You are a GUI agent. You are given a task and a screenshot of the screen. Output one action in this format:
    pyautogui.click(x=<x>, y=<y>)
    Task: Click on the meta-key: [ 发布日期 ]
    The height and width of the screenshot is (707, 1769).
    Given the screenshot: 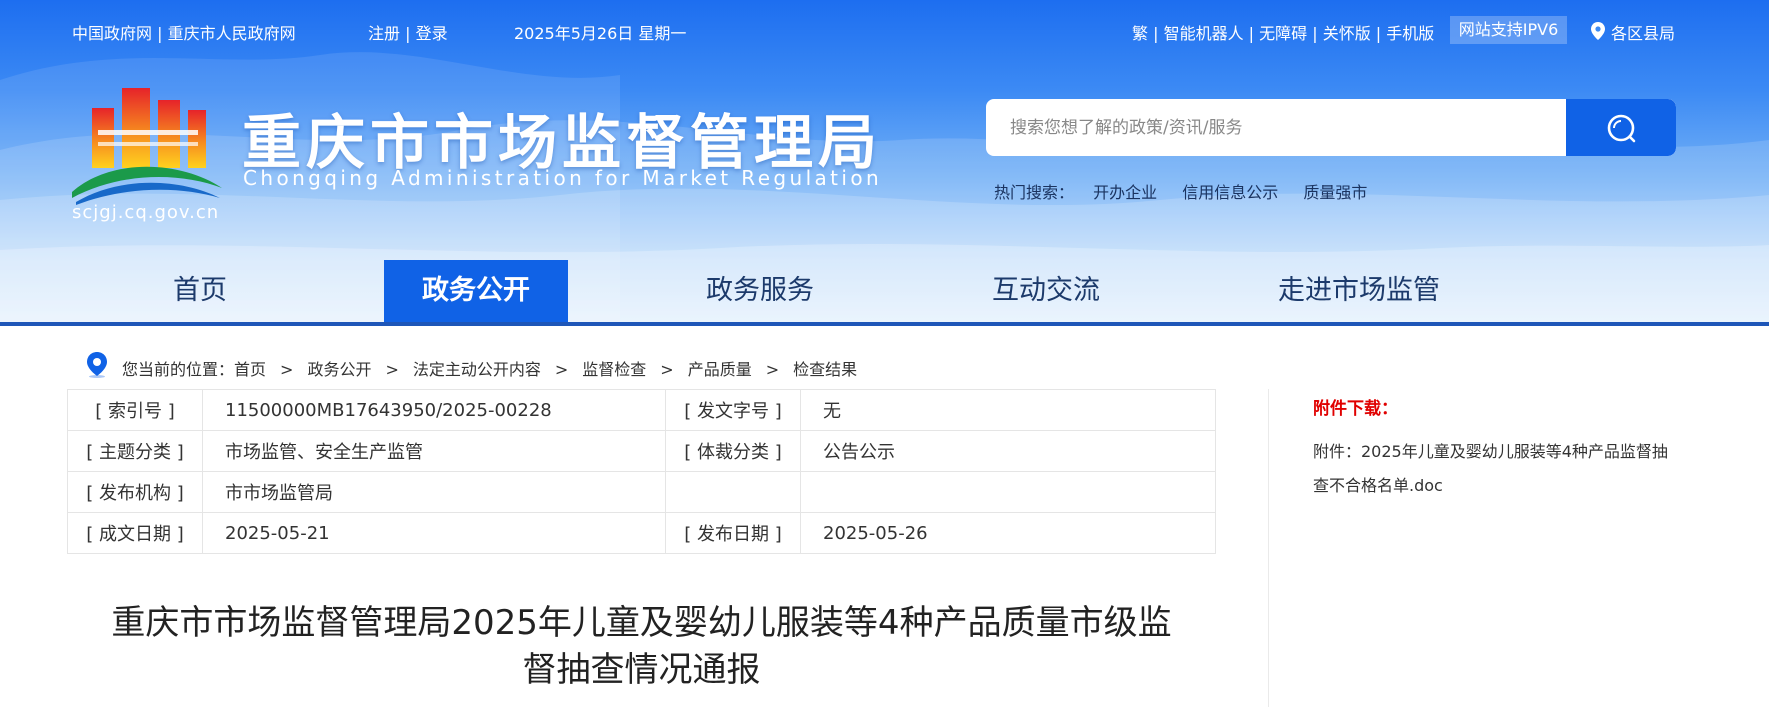 What is the action you would take?
    pyautogui.click(x=733, y=533)
    